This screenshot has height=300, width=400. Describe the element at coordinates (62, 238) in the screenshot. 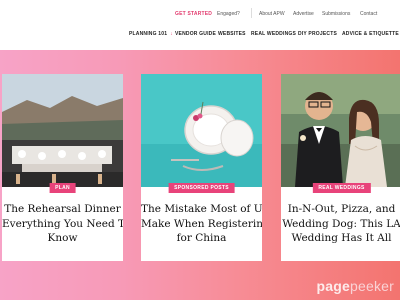

I see `article-title-line: Know` at that location.